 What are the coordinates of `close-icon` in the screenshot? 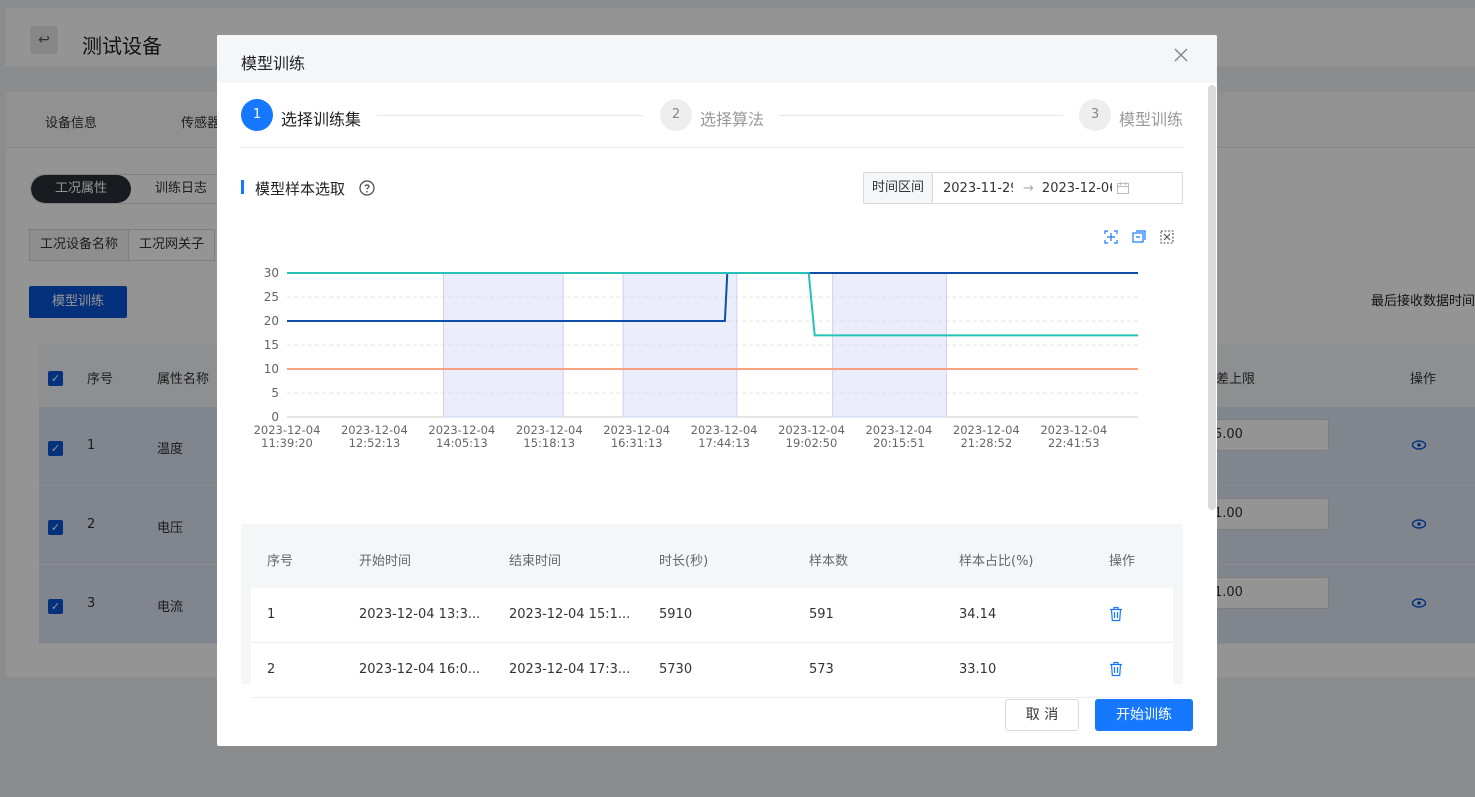 It's located at (1181, 55).